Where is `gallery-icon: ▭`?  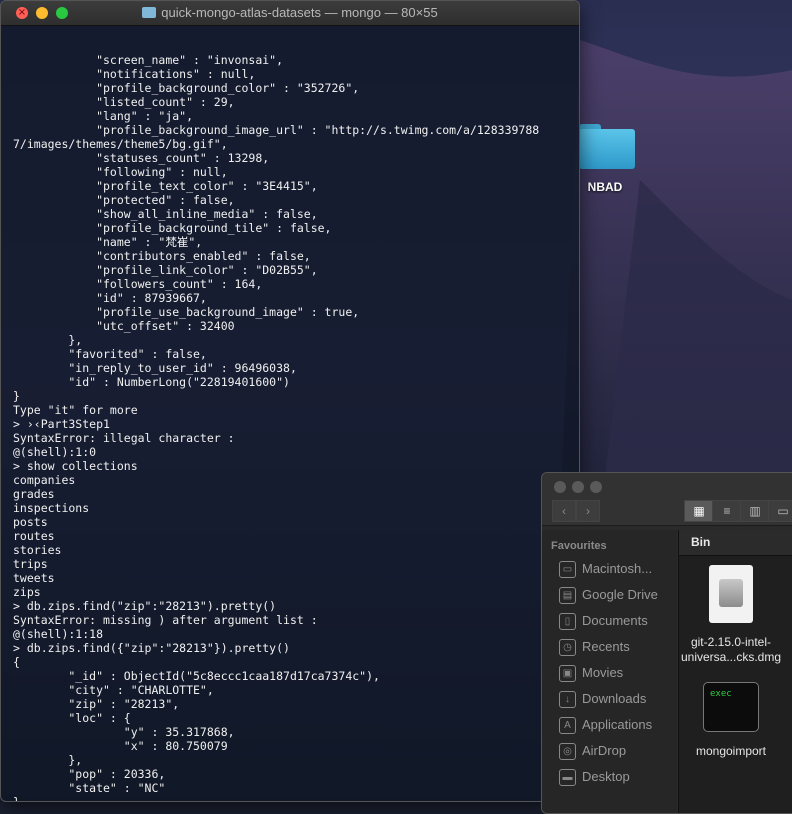
gallery-icon: ▭ is located at coordinates (783, 511).